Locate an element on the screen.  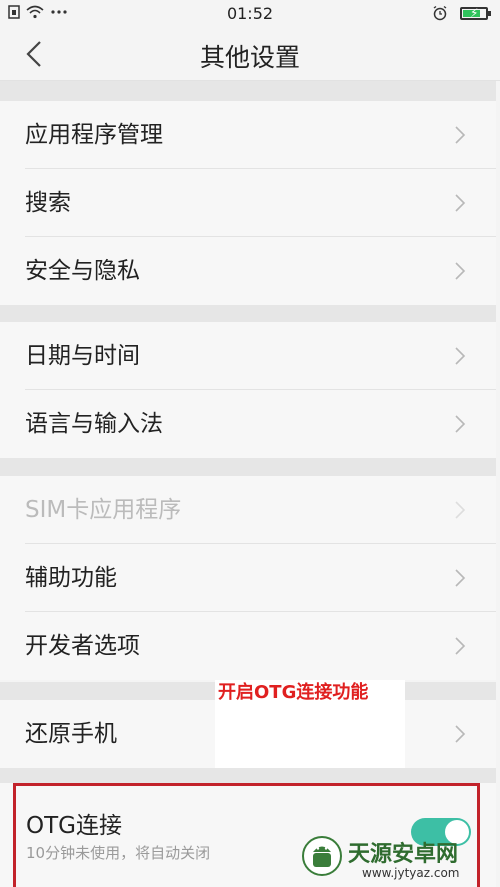
otg-subtitle: 10分钟未使用，将自动关闭 is located at coordinates (118, 853).